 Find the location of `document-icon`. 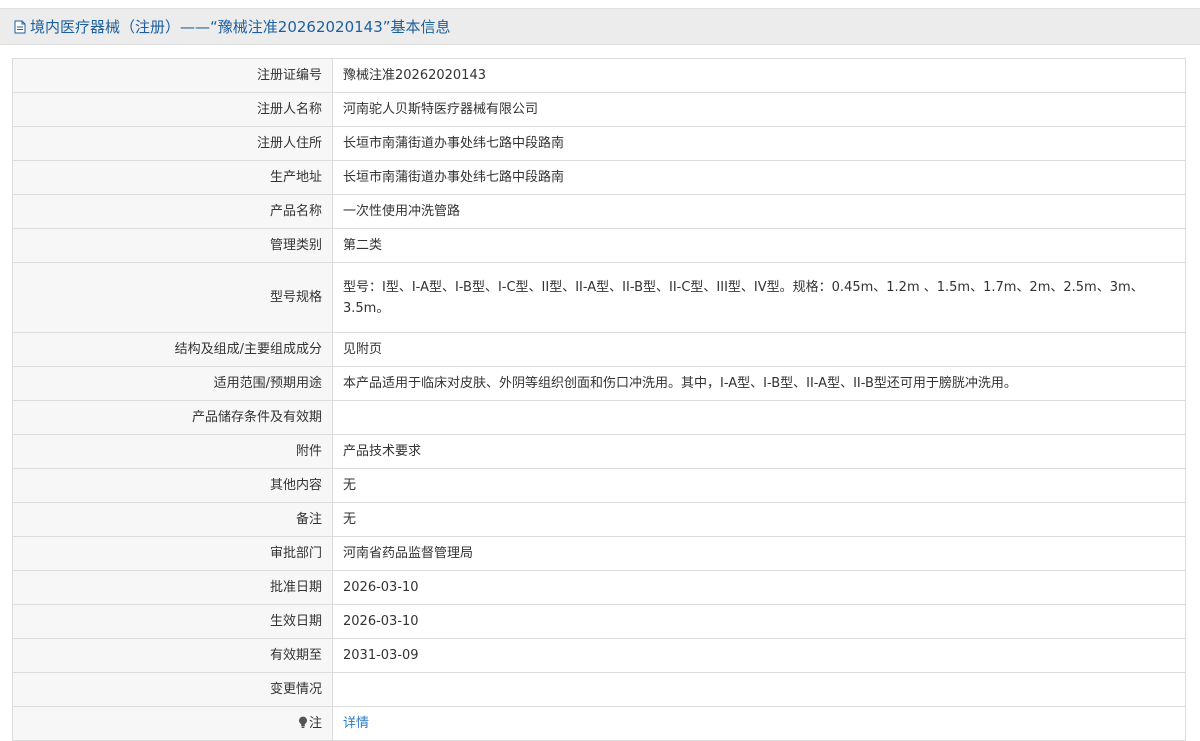

document-icon is located at coordinates (20, 27).